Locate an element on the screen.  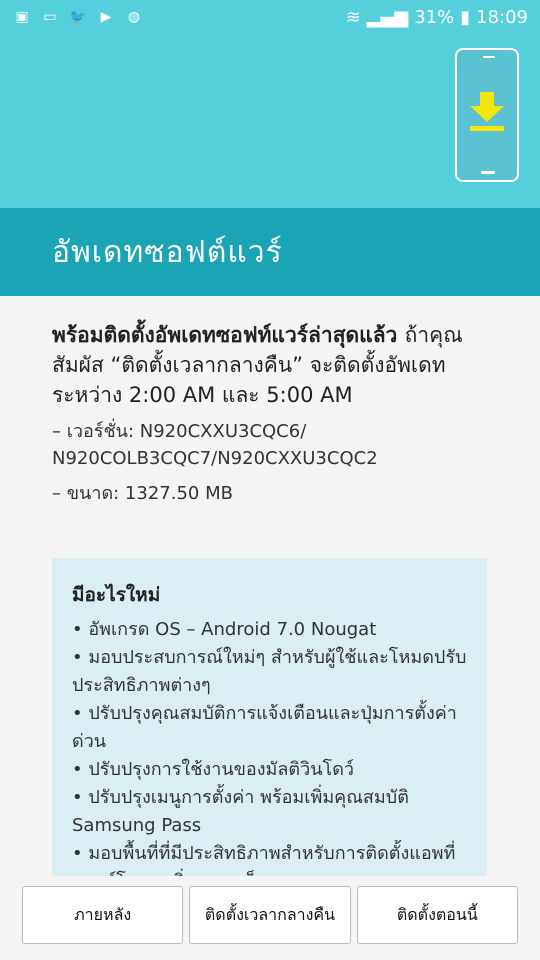
clock: 18:09 is located at coordinates (502, 17).